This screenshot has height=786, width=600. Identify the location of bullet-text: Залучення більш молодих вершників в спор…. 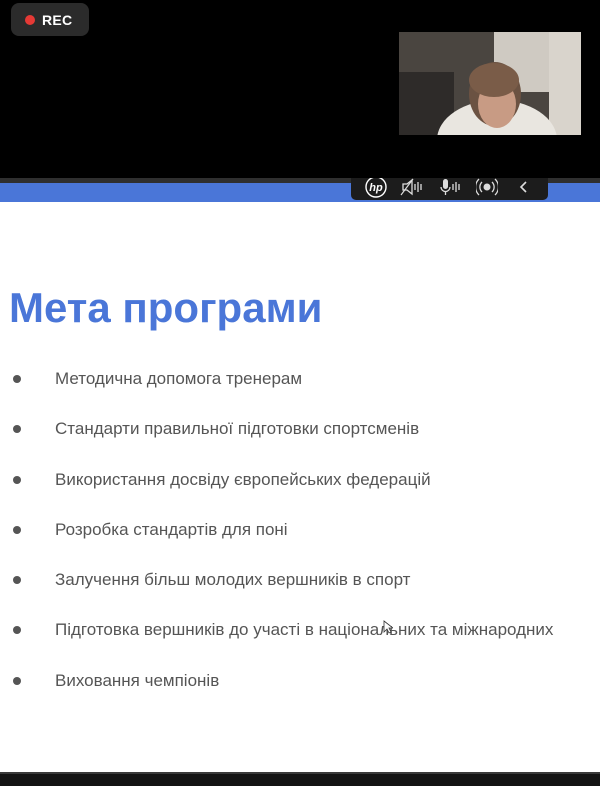
(233, 580).